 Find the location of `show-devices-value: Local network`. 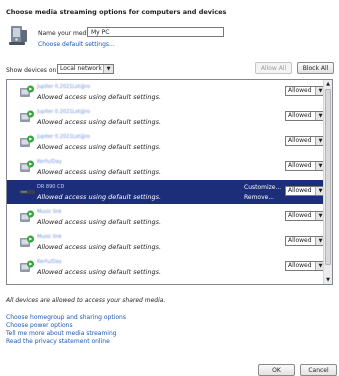

show-devices-value: Local network is located at coordinates (81, 68).